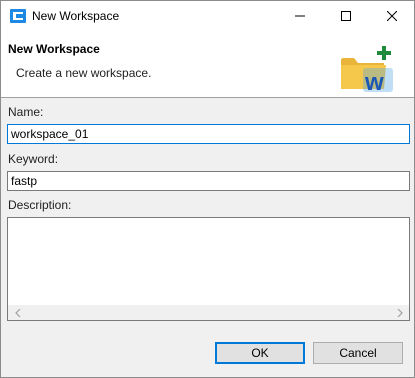 Image resolution: width=415 pixels, height=378 pixels. What do you see at coordinates (40, 205) in the screenshot?
I see `description-label: Description:` at bounding box center [40, 205].